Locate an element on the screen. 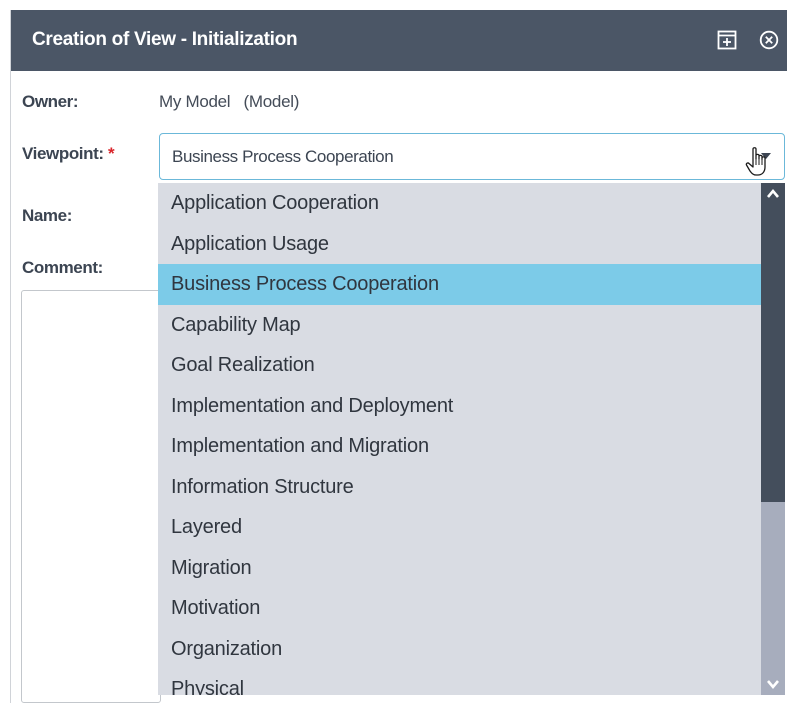 The height and width of the screenshot is (703, 787). comment-textarea is located at coordinates (91, 496).